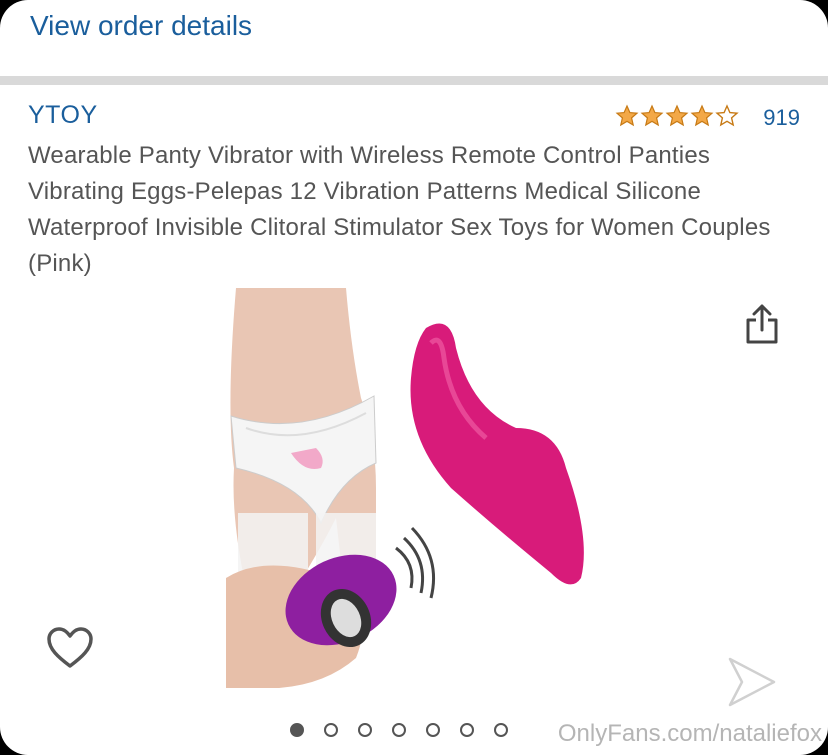 Image resolution: width=828 pixels, height=755 pixels. What do you see at coordinates (762, 324) in the screenshot?
I see `share-icon` at bounding box center [762, 324].